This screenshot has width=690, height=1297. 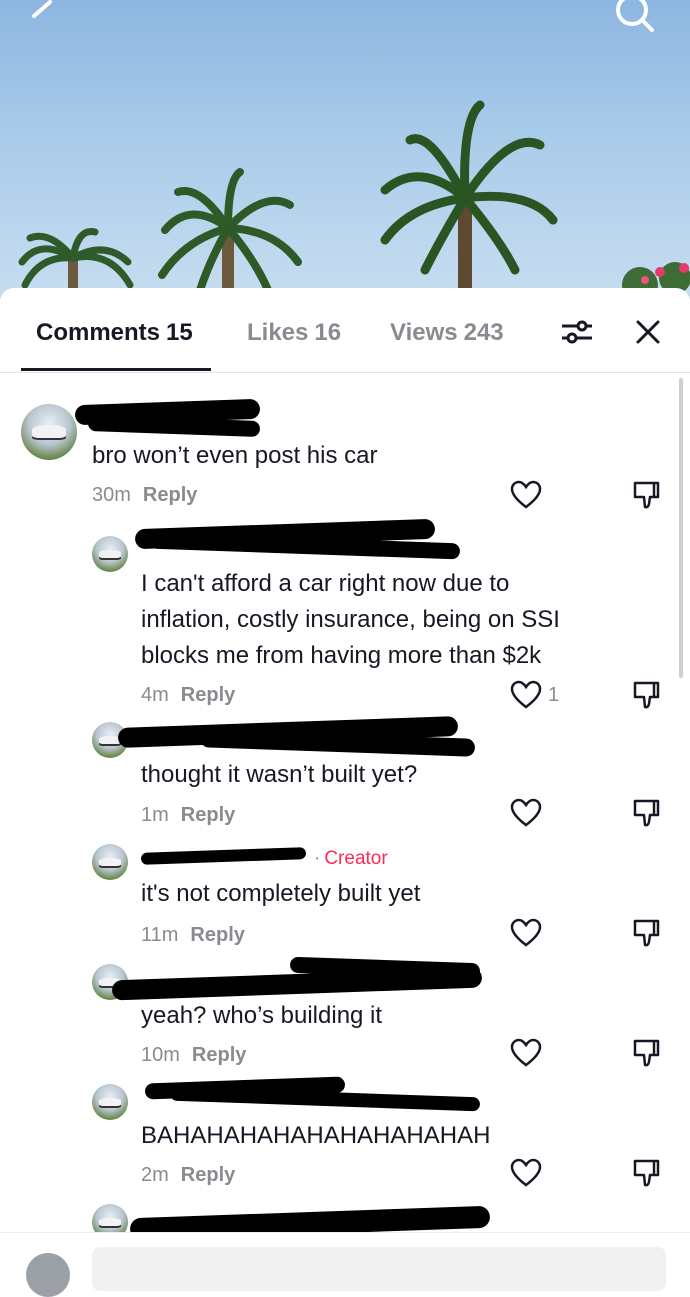 I want to click on comment-input-bar, so click(x=345, y=1264).